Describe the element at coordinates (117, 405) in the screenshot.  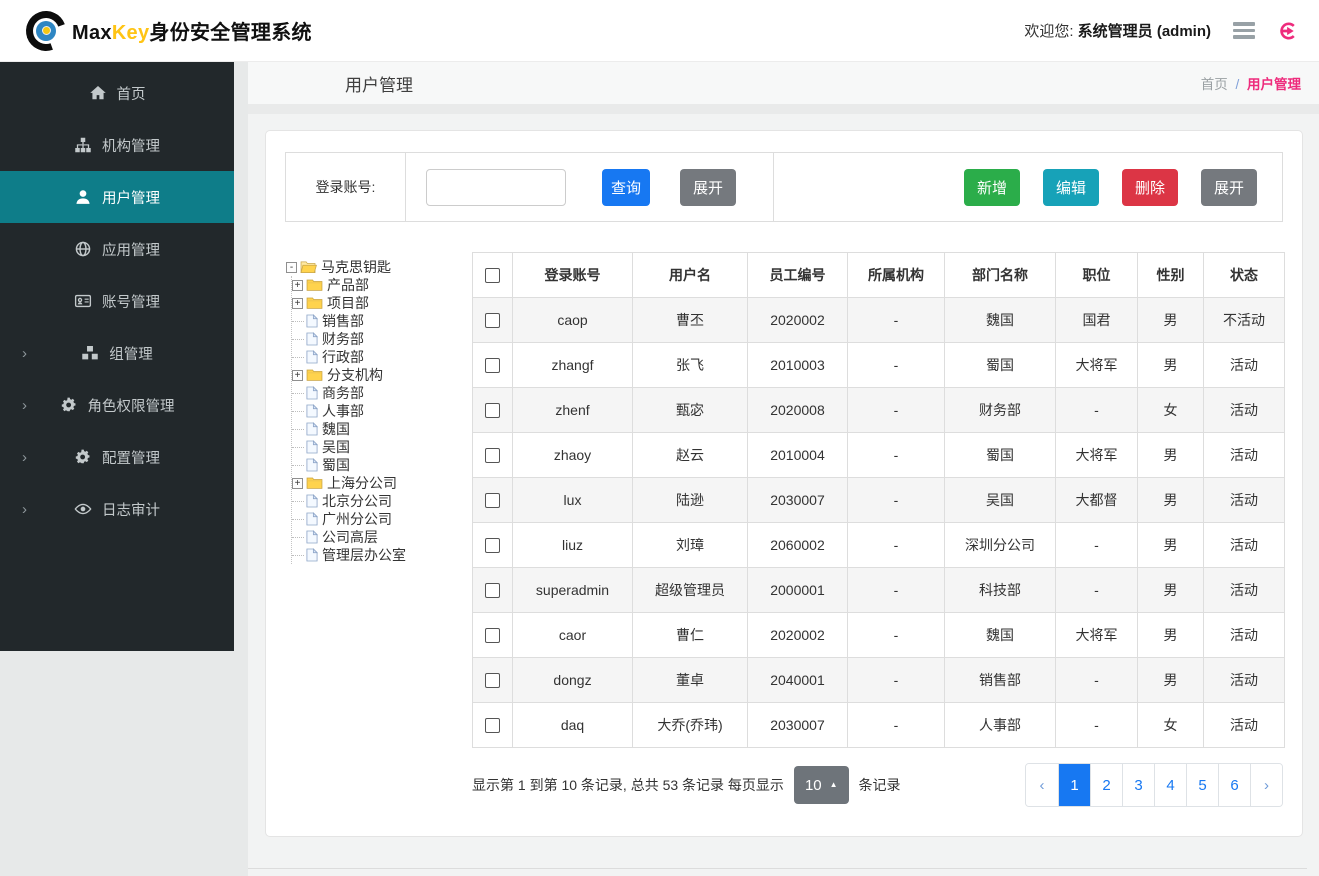
I see `sidebar-item-role: › 角色权限管理` at that location.